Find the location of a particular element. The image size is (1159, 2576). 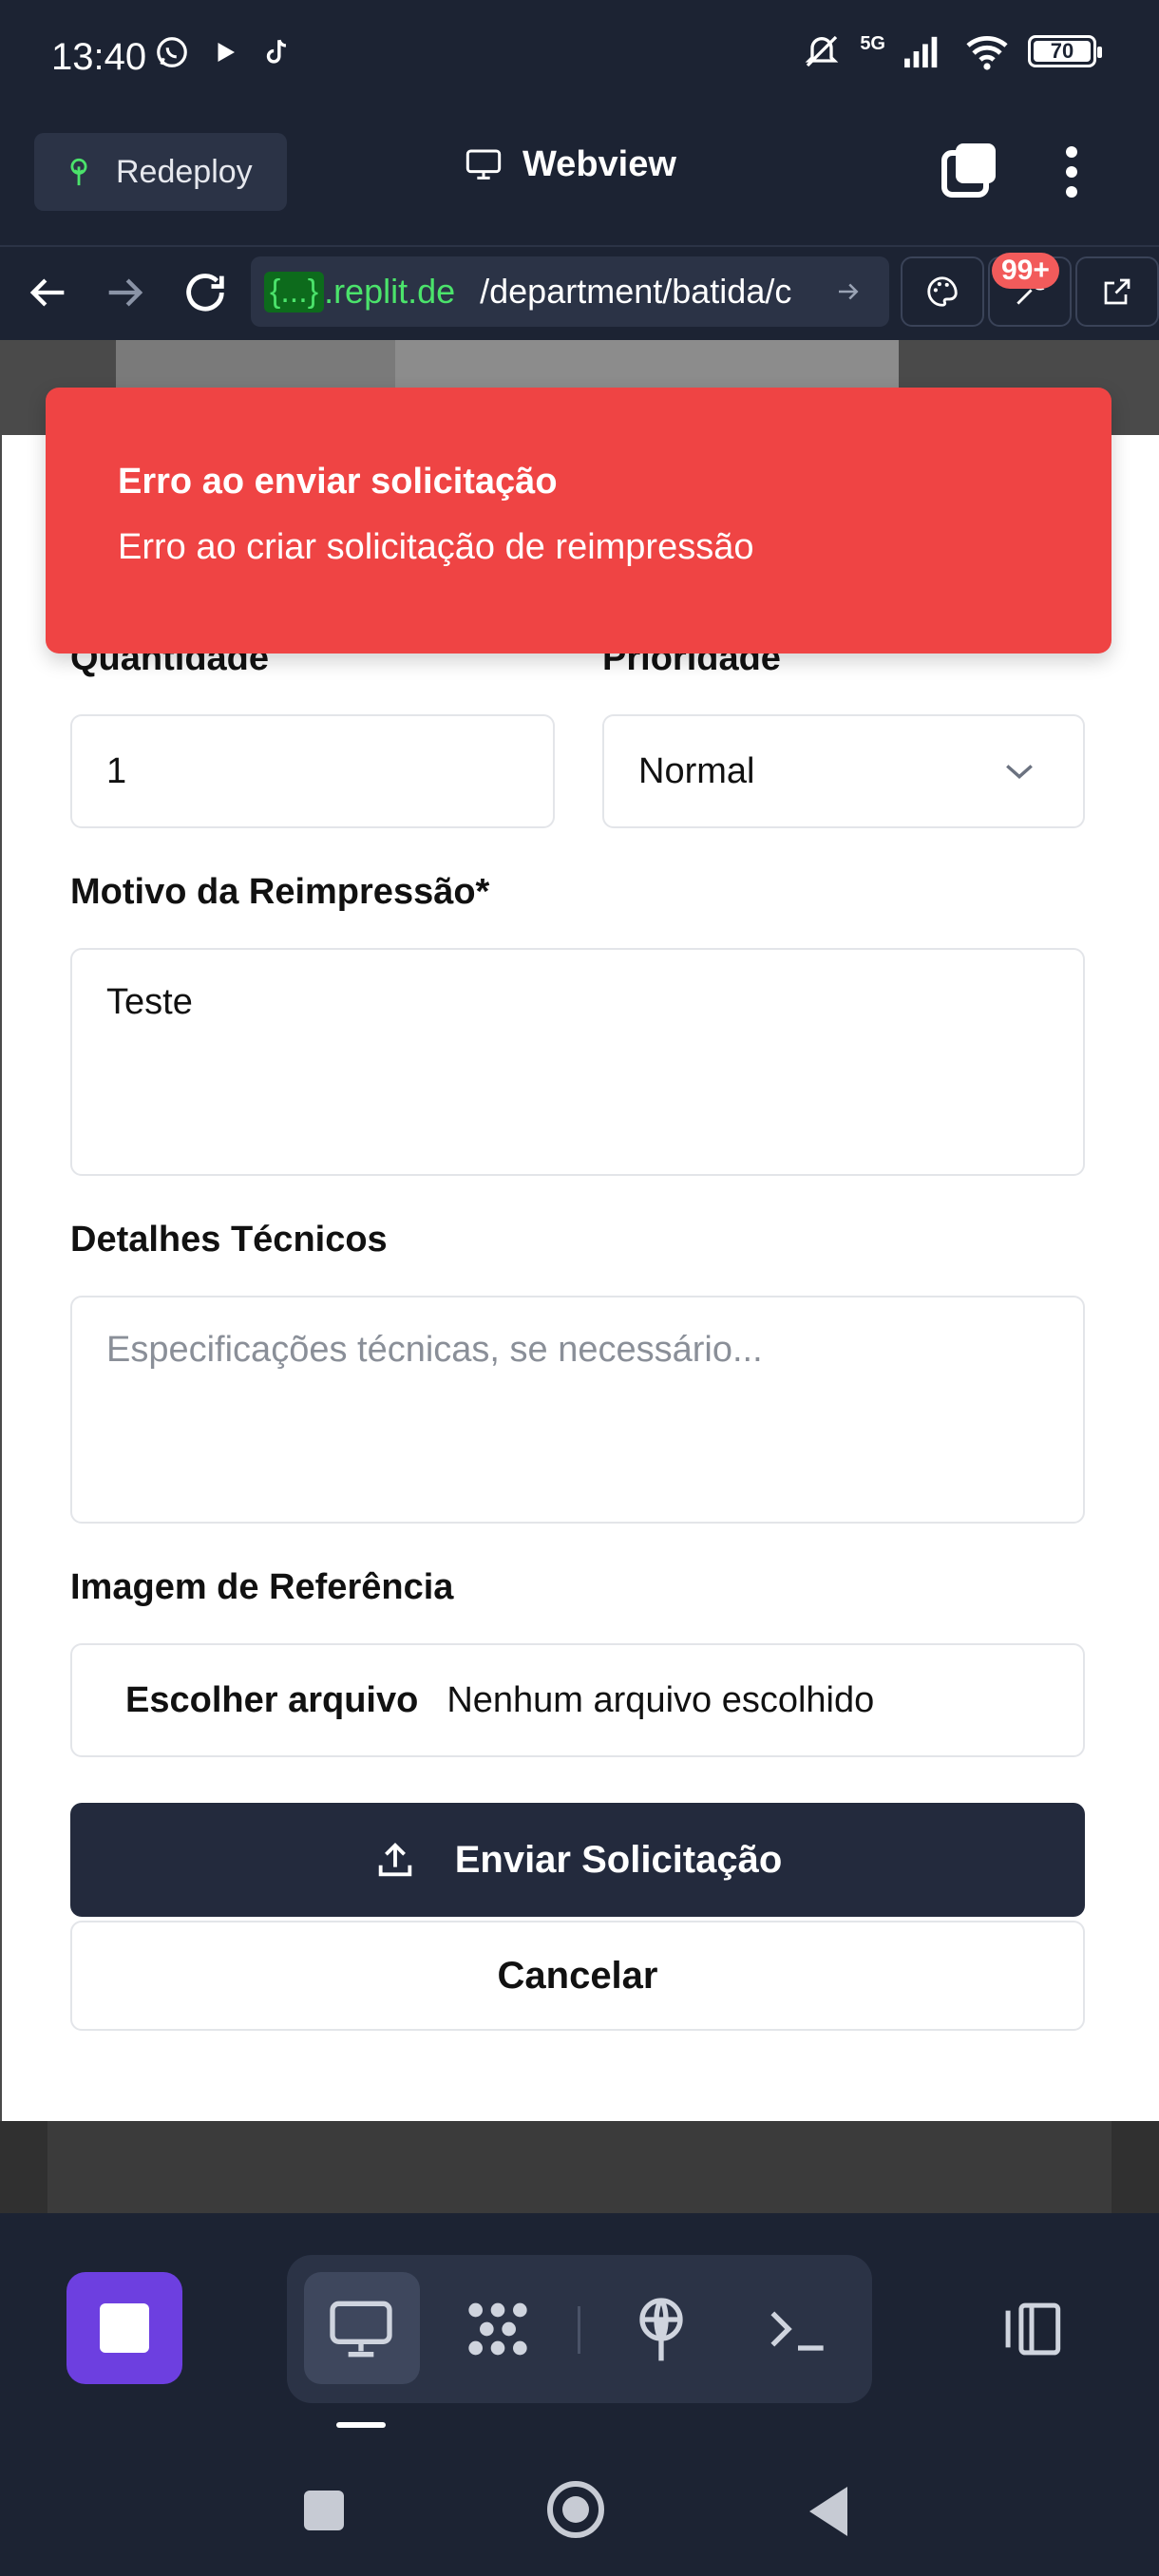

submit-label: Enviar Solicitação is located at coordinates (618, 1859).